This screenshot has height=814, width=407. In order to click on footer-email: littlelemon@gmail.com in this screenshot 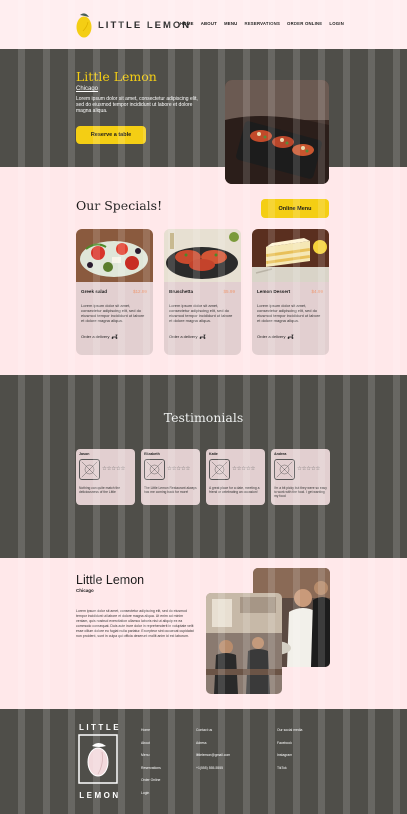, I will do `click(213, 755)`.